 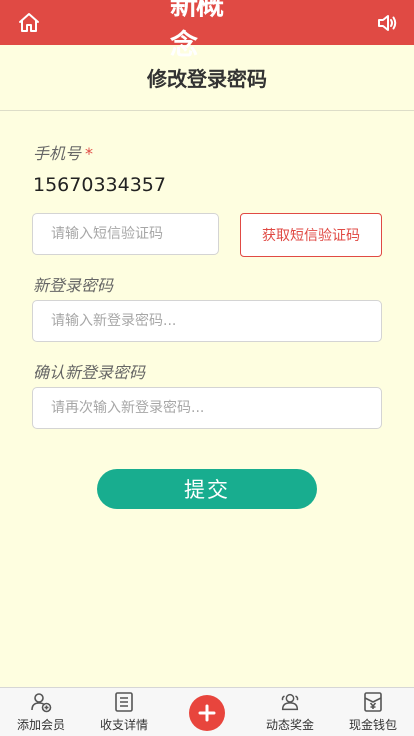 What do you see at coordinates (207, 408) in the screenshot?
I see `confirm-password-input` at bounding box center [207, 408].